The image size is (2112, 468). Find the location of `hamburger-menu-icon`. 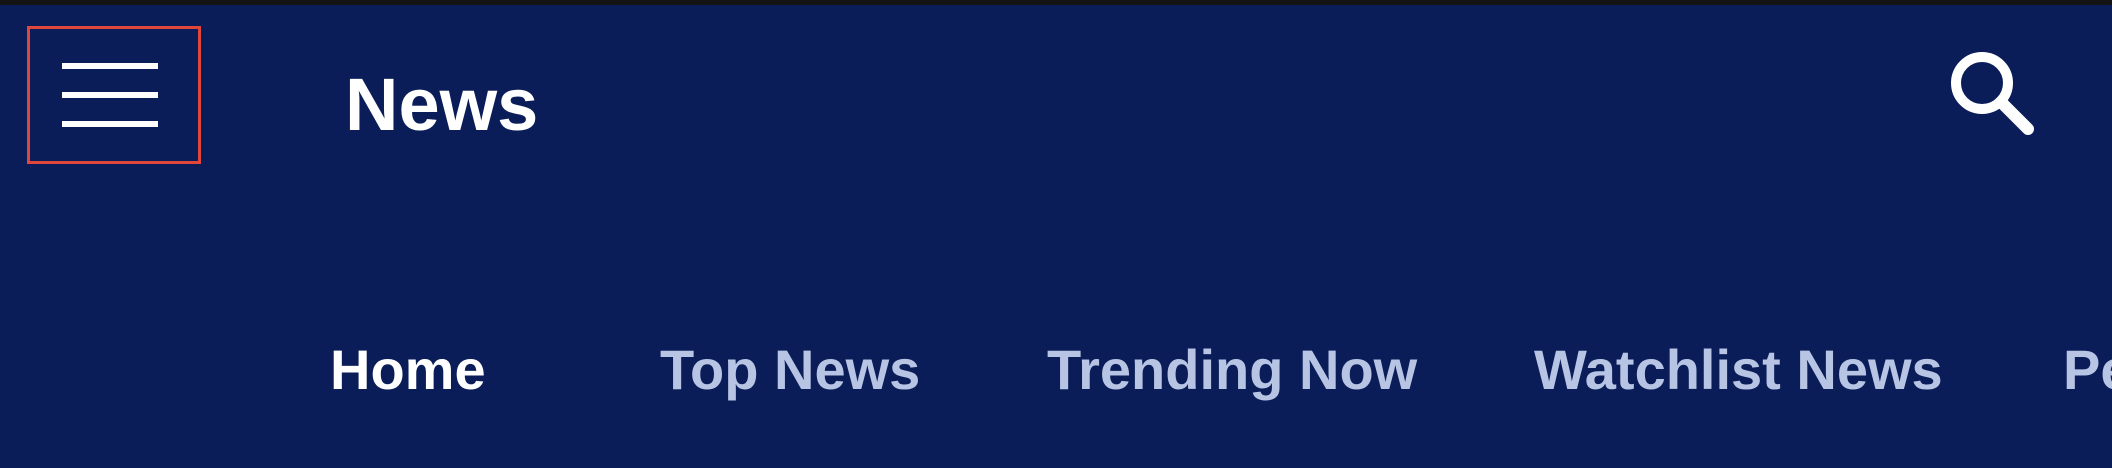

hamburger-menu-icon is located at coordinates (110, 95).